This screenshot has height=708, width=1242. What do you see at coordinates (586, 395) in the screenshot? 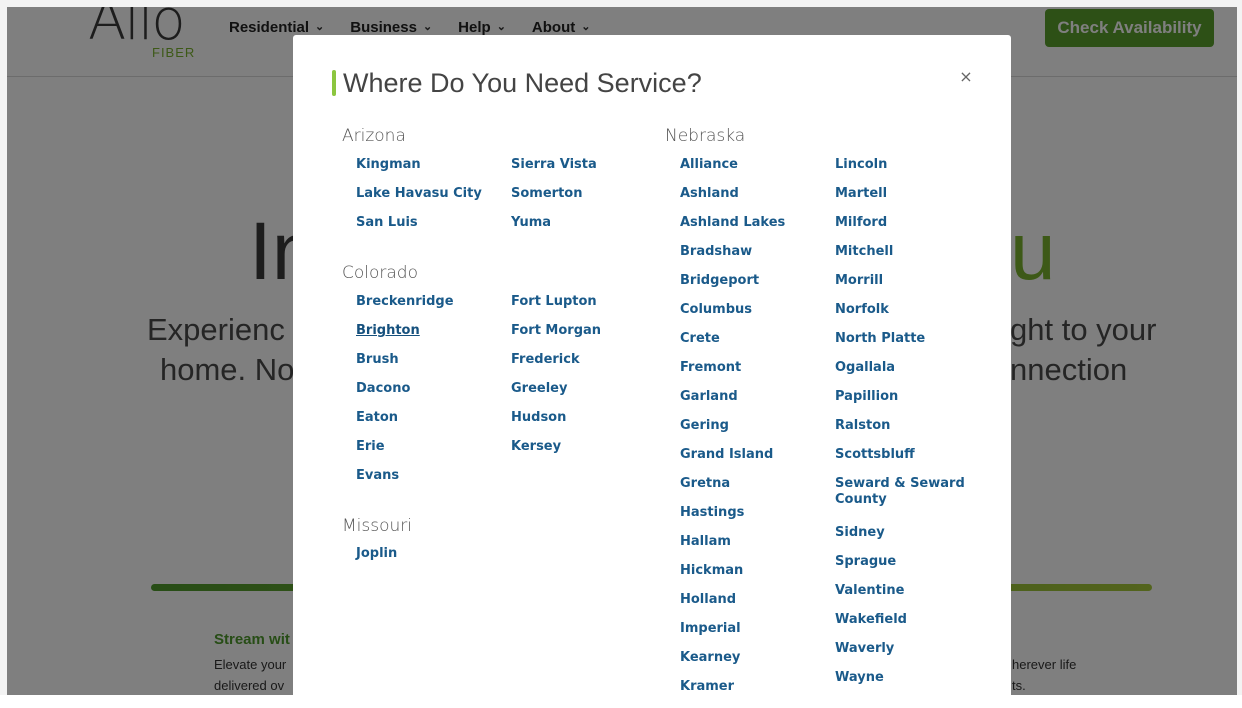
I see `city-link-greeley: Greeley` at bounding box center [586, 395].